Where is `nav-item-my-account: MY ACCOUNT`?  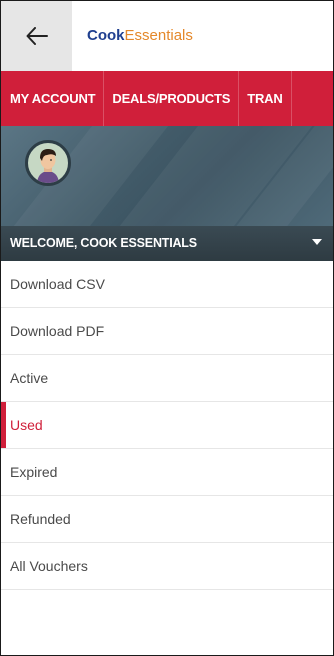
nav-item-my-account: MY ACCOUNT is located at coordinates (53, 98).